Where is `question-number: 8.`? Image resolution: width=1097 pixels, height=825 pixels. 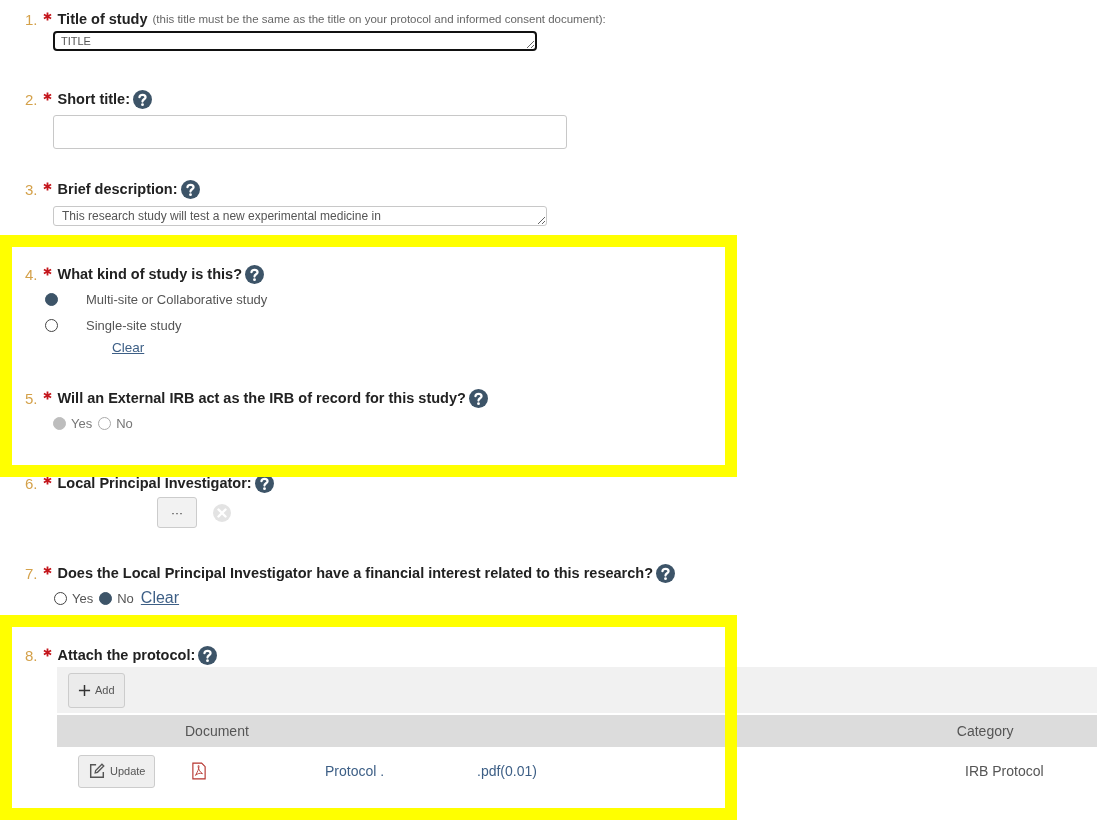
question-number: 8. is located at coordinates (31, 655).